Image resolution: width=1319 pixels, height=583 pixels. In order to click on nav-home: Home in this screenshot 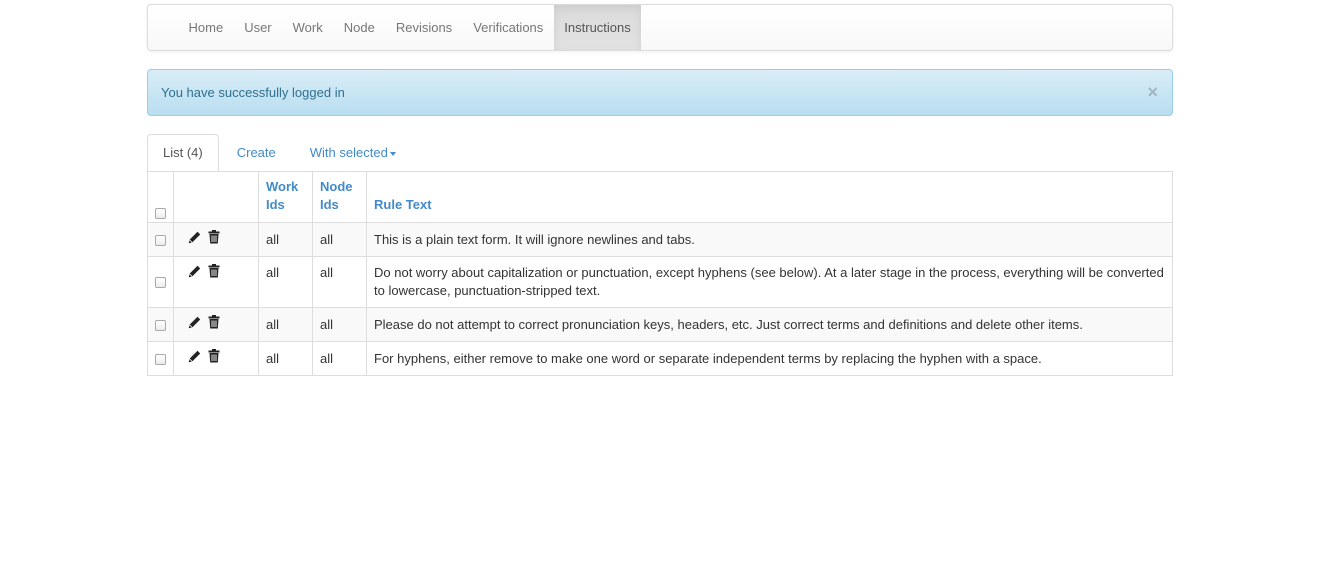, I will do `click(206, 27)`.